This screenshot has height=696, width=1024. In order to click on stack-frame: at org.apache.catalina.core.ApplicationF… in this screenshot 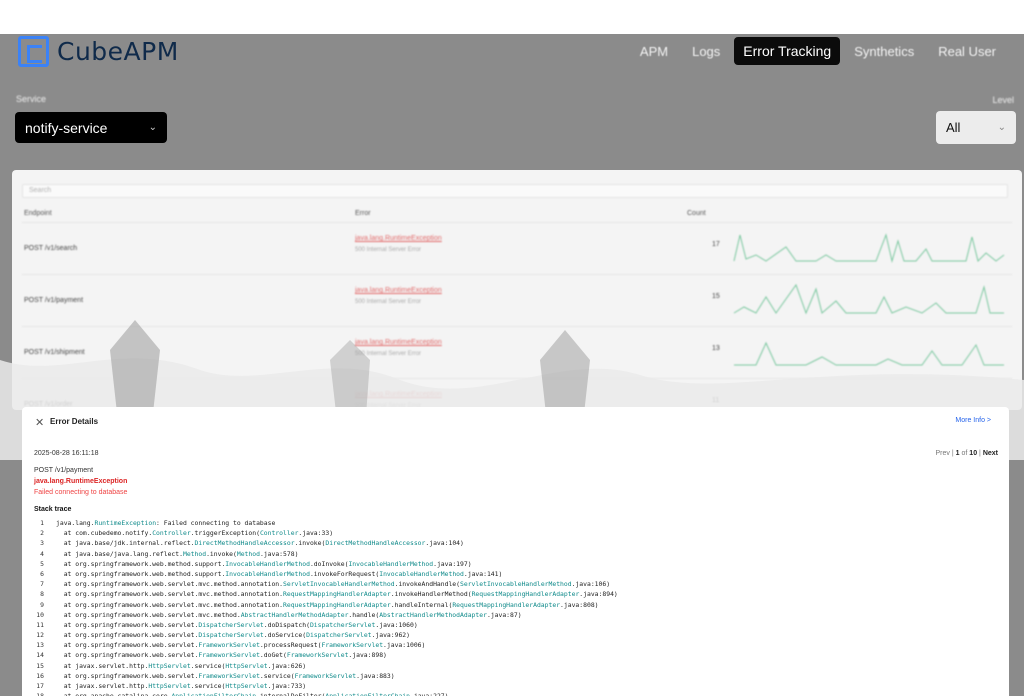, I will do `click(252, 694)`.